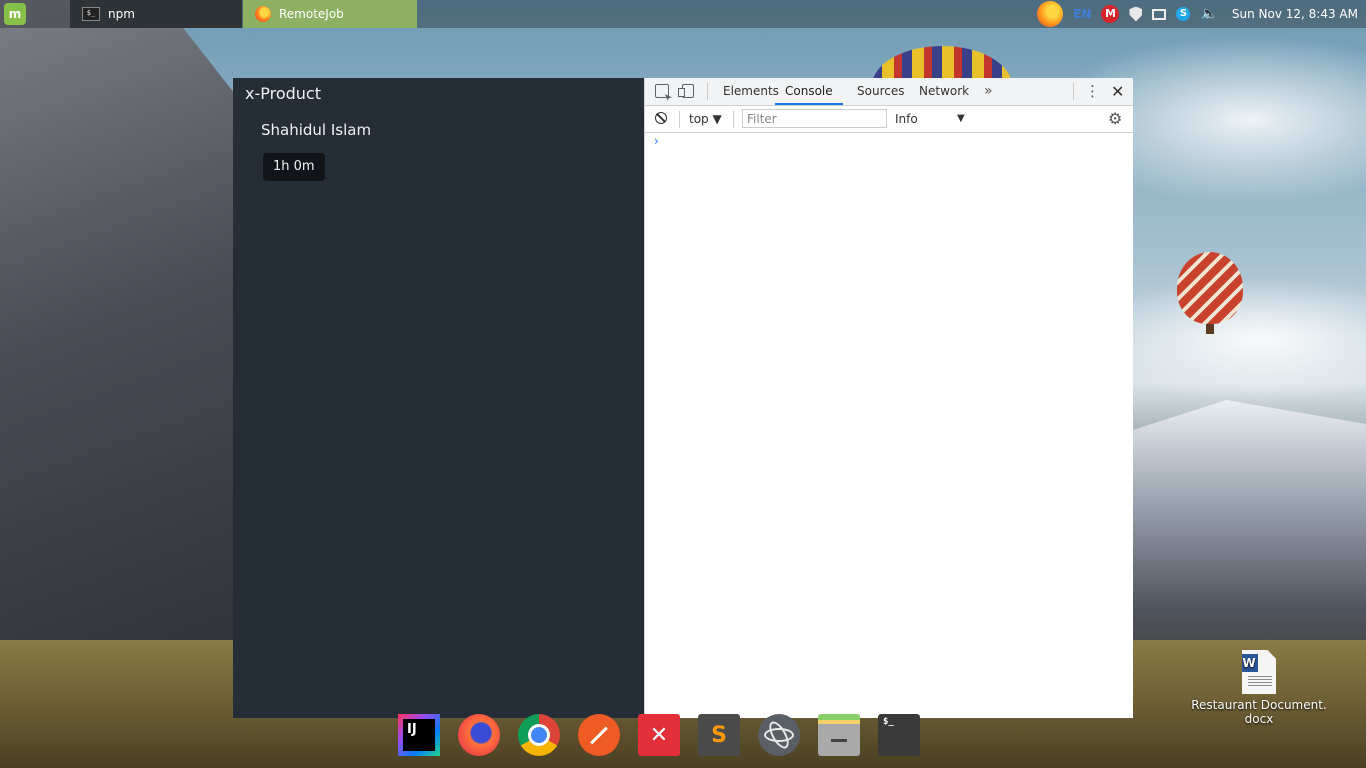 The height and width of the screenshot is (768, 1366). I want to click on tab-sources: Sources, so click(880, 91).